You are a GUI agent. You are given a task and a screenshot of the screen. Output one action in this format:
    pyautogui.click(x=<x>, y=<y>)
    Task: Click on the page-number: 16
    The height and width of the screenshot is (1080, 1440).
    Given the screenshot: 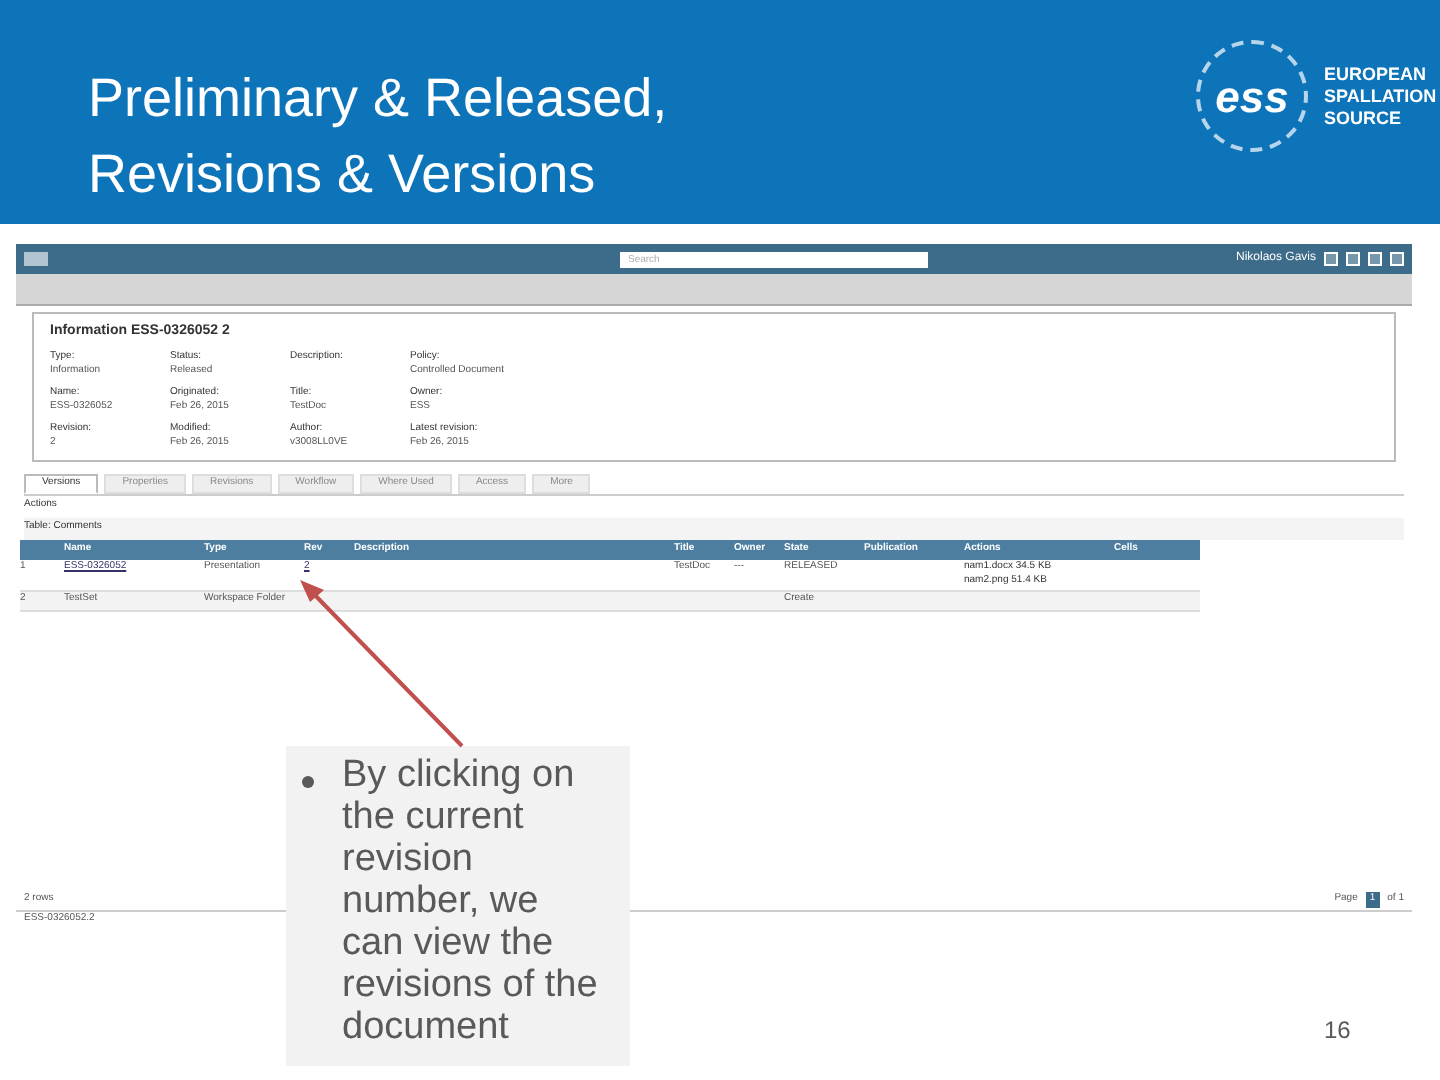 What is the action you would take?
    pyautogui.click(x=1337, y=1031)
    